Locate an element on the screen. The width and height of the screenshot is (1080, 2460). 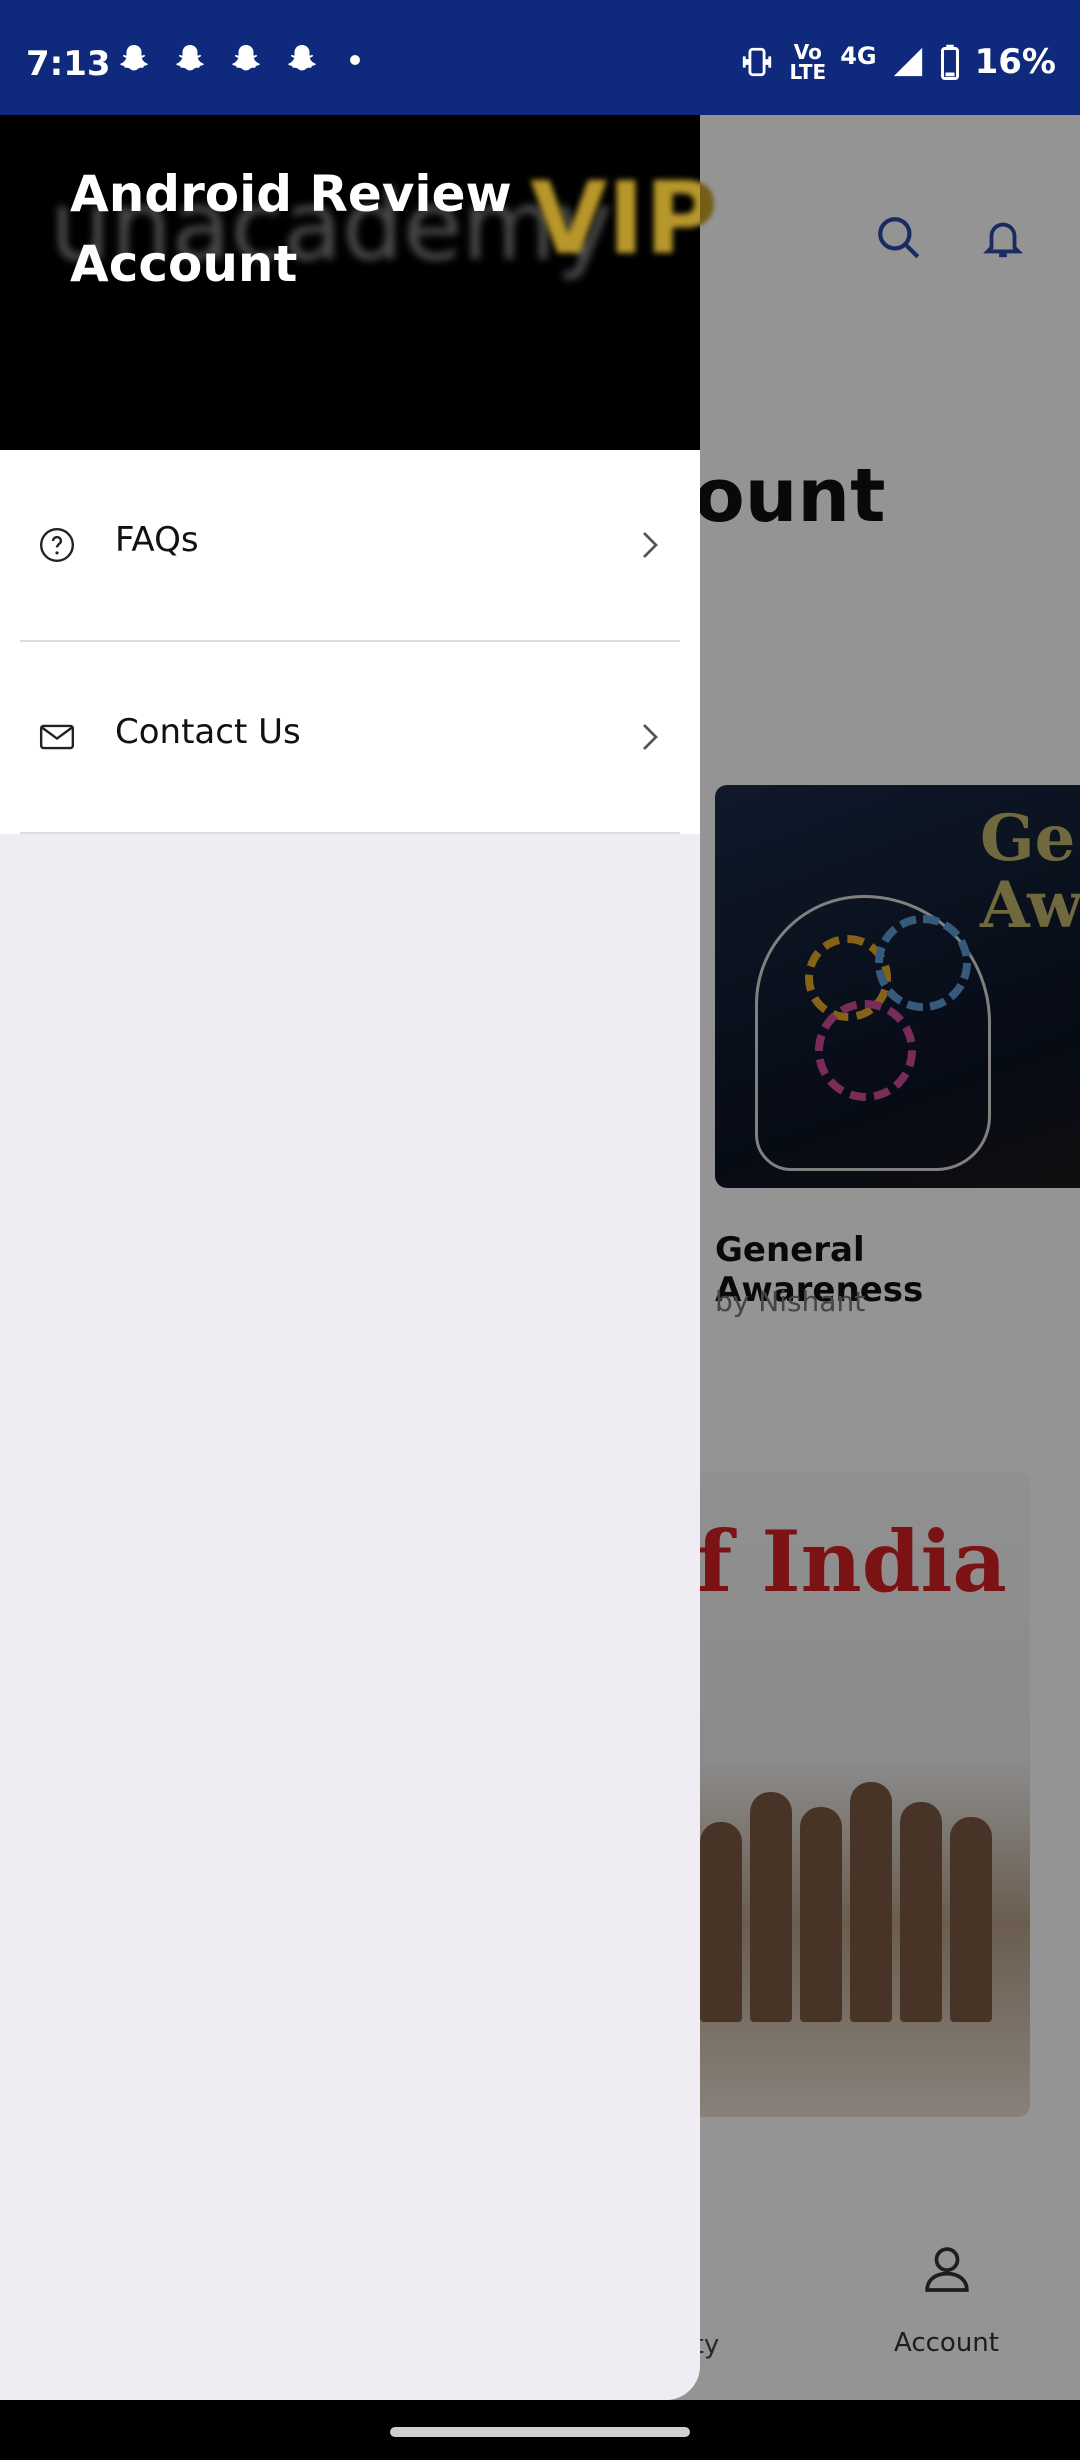
help-circle-icon is located at coordinates (57, 545).